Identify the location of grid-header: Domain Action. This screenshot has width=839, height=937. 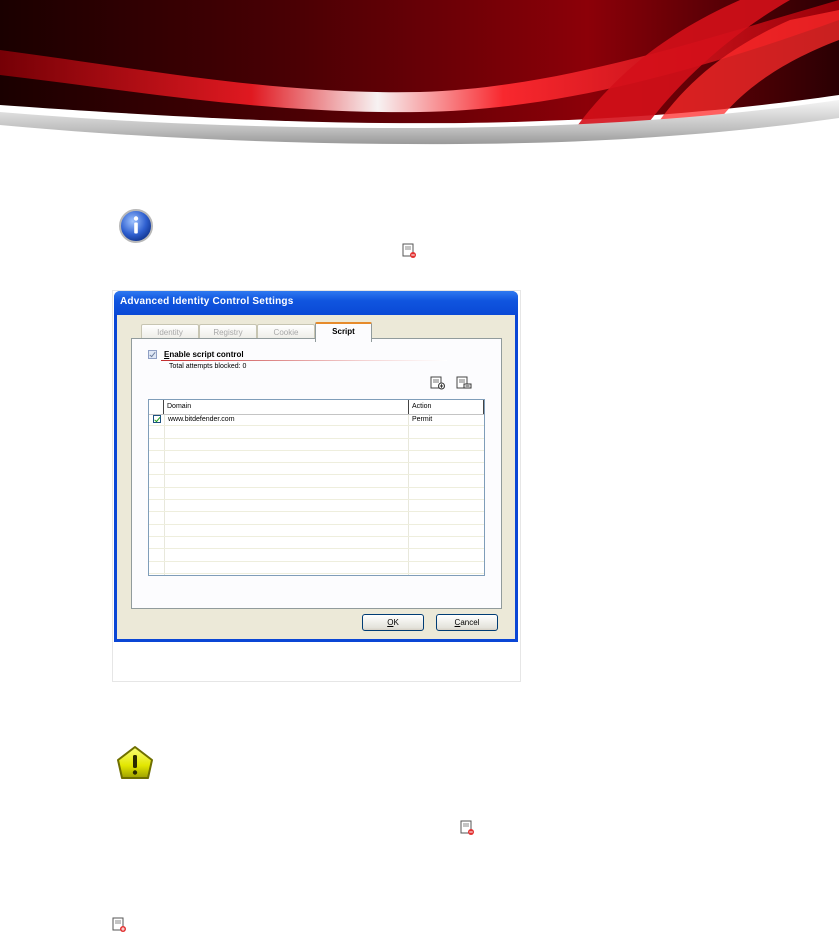
(316, 407).